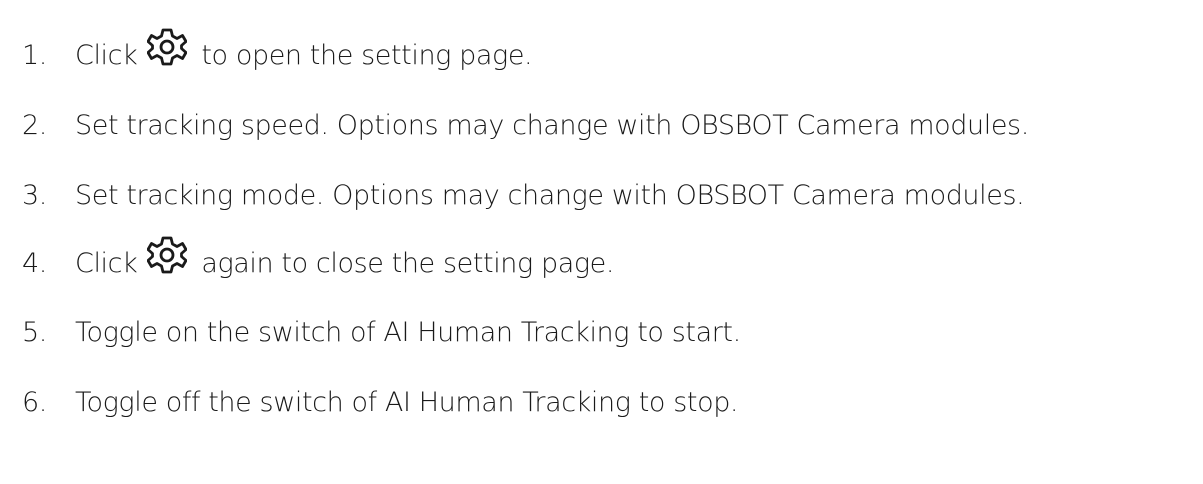 The image size is (1203, 484). What do you see at coordinates (34, 125) in the screenshot?
I see `step-number: 2.` at bounding box center [34, 125].